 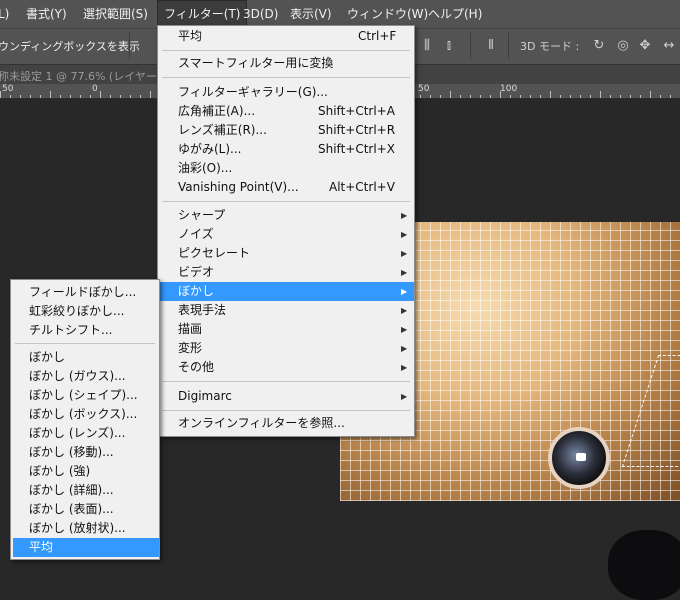 I want to click on toolbar-divider, so click(x=508, y=46).